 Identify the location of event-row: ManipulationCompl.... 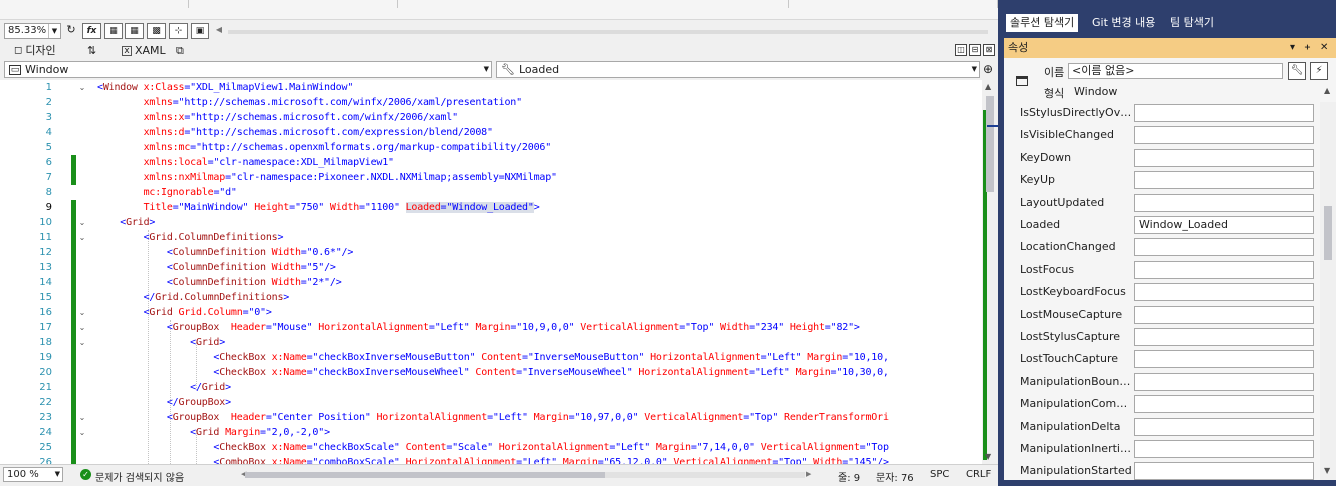
(1162, 404).